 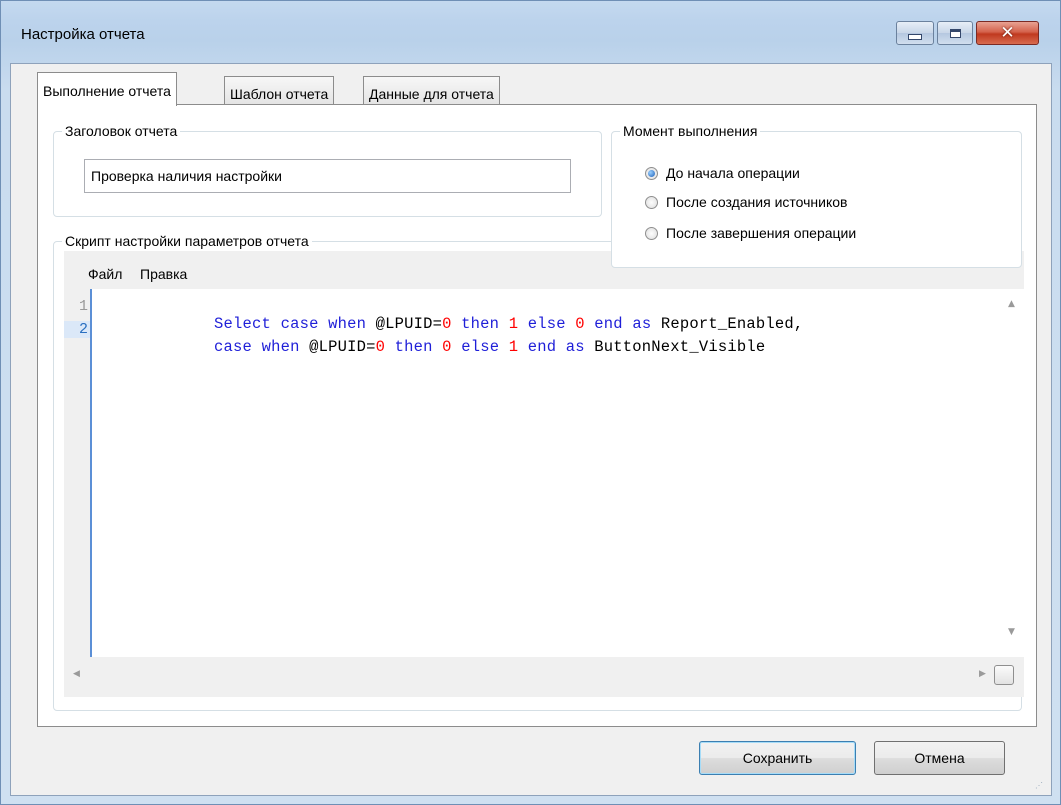 I want to click on tab-label: Данные для отчета, so click(x=431, y=94).